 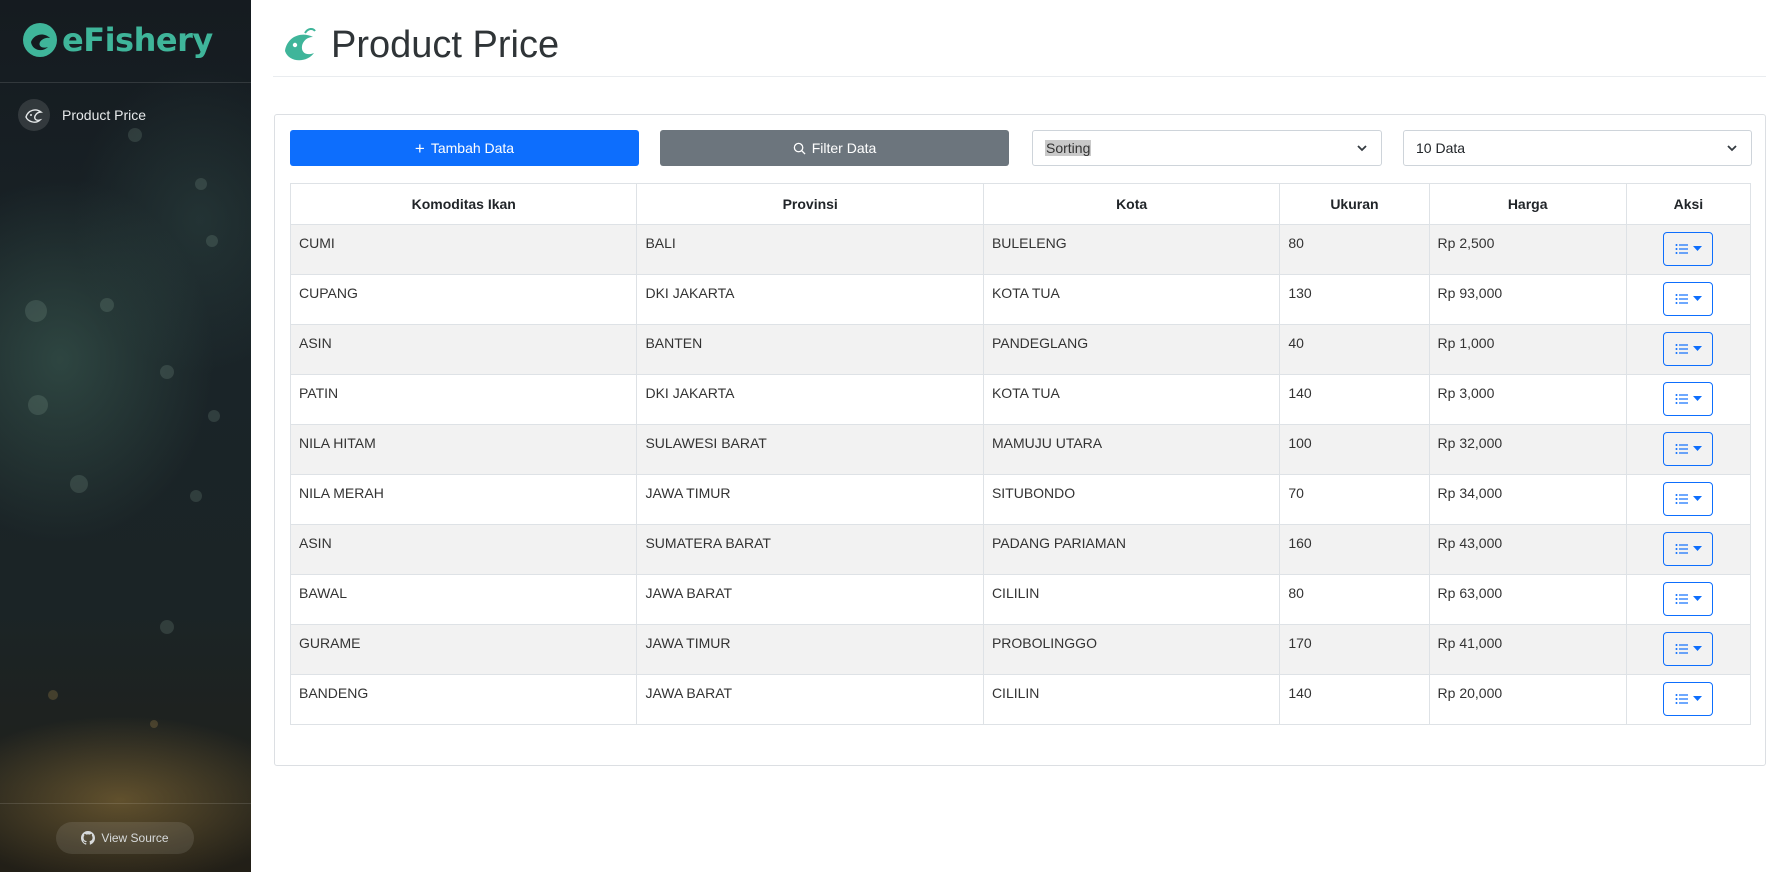 I want to click on cell-harga: Rp 3,000, so click(x=1527, y=399).